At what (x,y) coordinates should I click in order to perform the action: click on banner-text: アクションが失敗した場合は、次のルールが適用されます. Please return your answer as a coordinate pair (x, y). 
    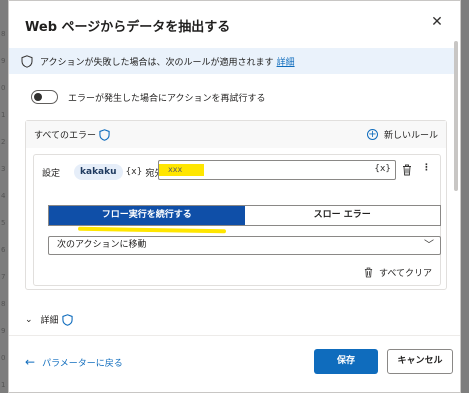
    Looking at the image, I should click on (157, 62).